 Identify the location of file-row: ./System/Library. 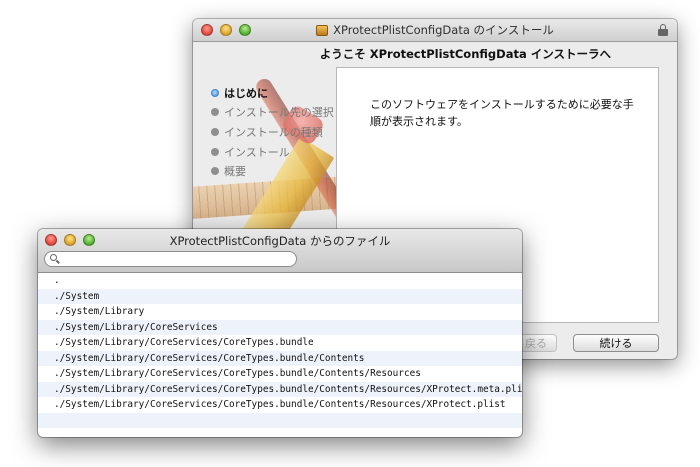
(280, 312).